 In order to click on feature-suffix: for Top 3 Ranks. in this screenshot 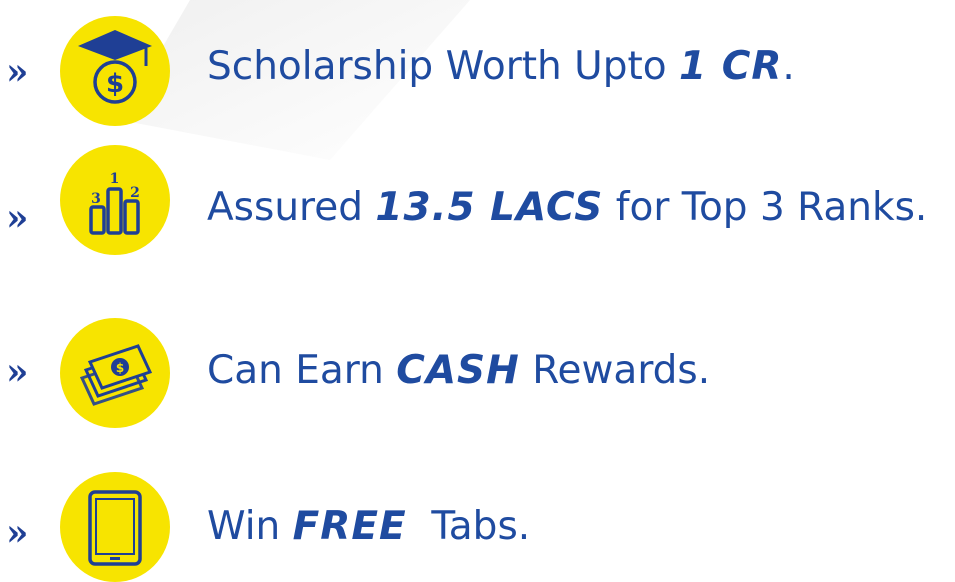, I will do `click(765, 207)`.